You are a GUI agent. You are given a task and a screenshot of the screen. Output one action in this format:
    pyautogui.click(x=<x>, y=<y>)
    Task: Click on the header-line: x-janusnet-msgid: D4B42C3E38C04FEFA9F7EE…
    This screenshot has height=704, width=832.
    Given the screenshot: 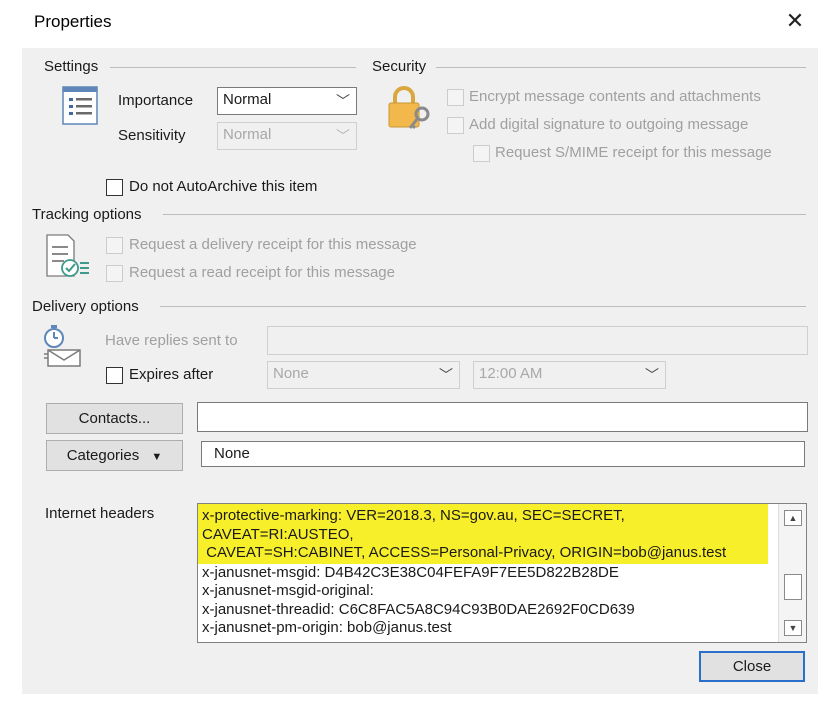 What is the action you would take?
    pyautogui.click(x=410, y=572)
    